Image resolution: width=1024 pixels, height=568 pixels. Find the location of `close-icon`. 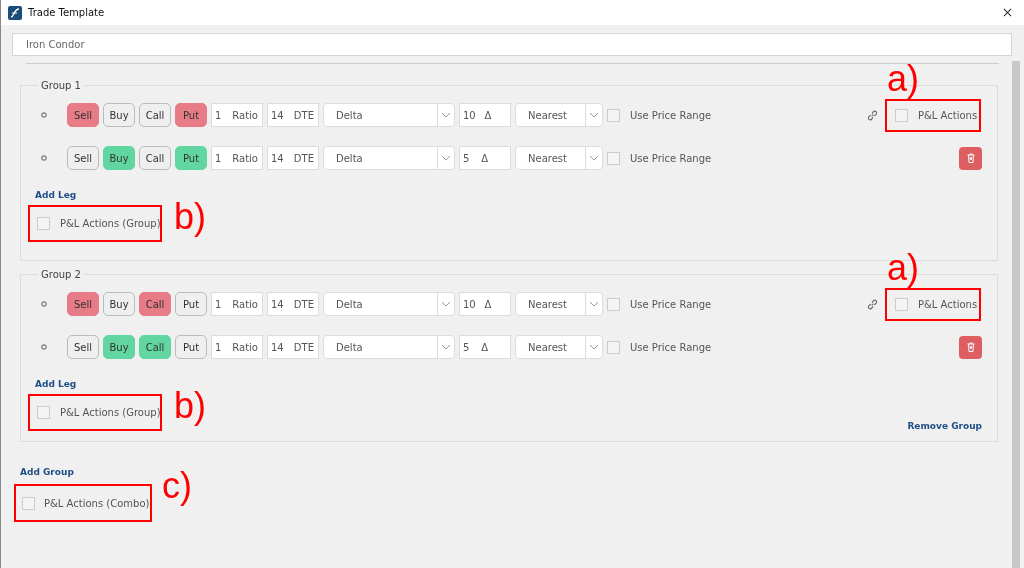

close-icon is located at coordinates (1007, 12).